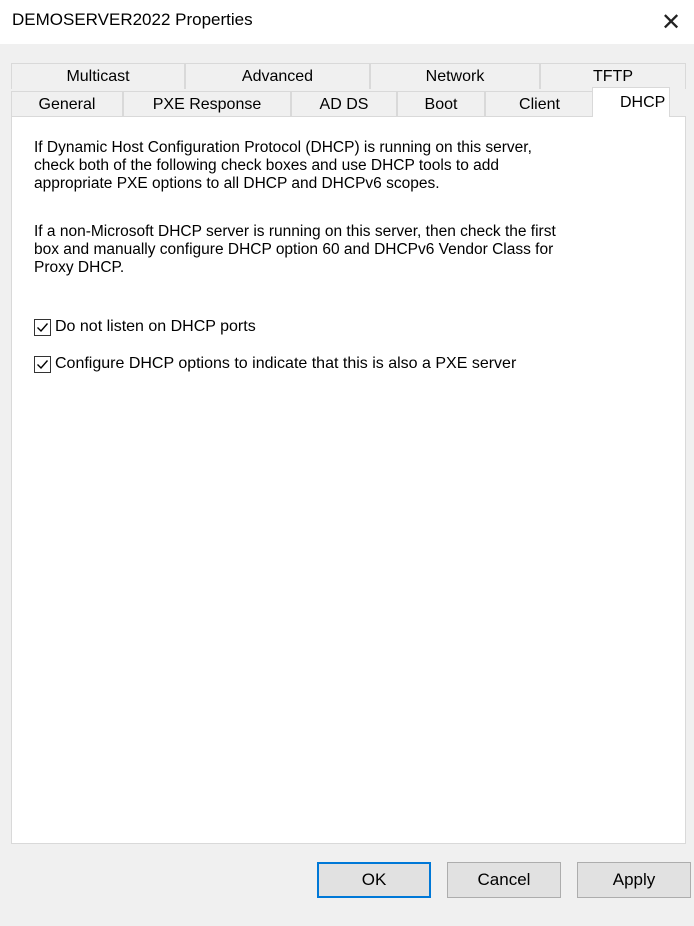 This screenshot has width=694, height=926. I want to click on tab-label: Boot, so click(441, 104).